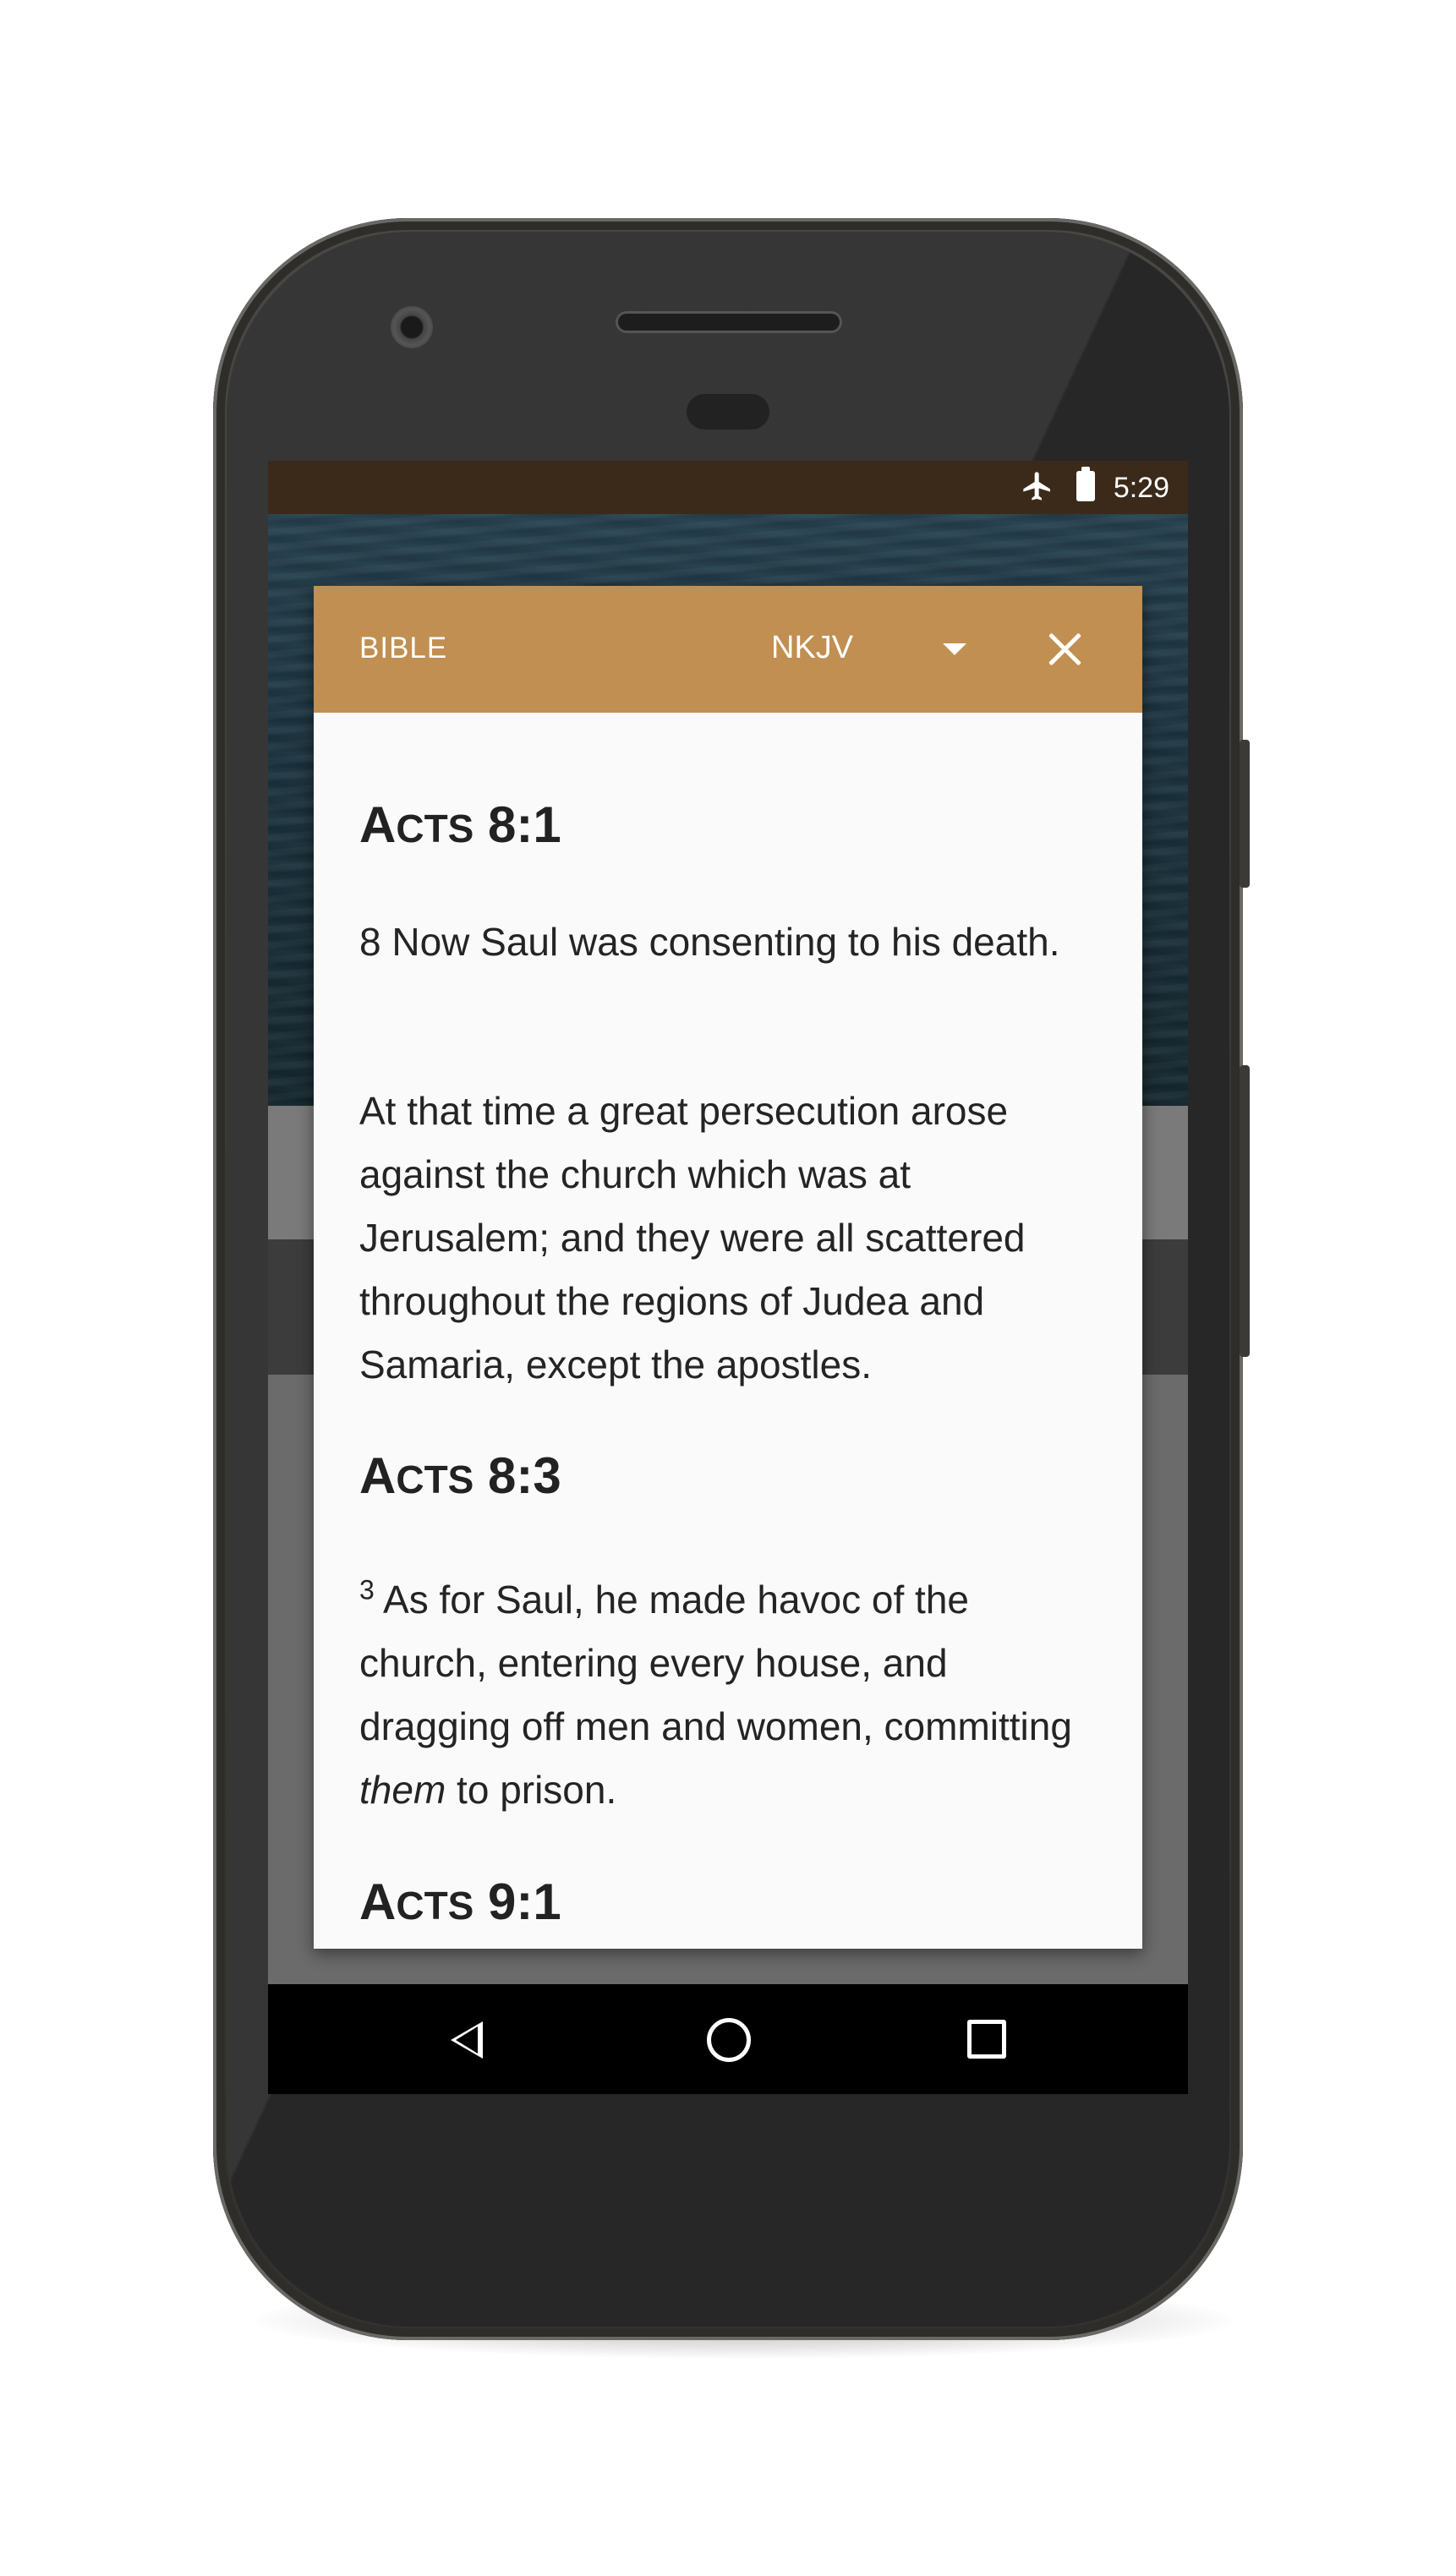 This screenshot has width=1456, height=2576. I want to click on front-camera, so click(412, 327).